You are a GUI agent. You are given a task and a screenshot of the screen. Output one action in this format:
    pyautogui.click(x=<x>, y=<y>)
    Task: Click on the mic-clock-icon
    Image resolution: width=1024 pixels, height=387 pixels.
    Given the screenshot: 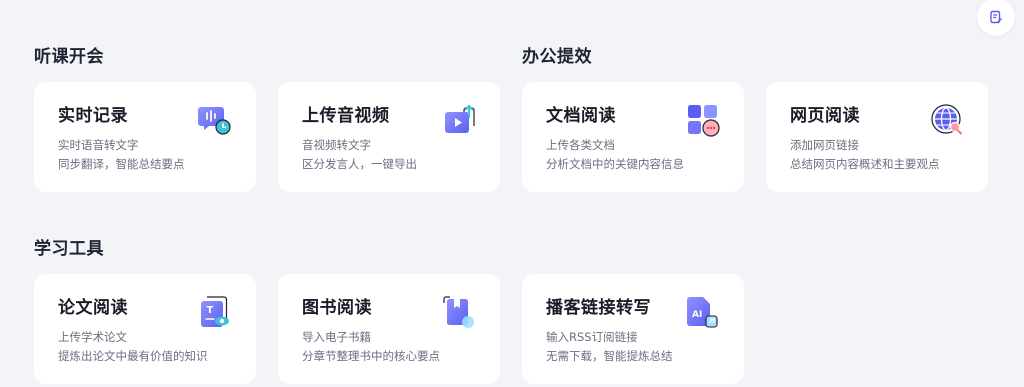 What is the action you would take?
    pyautogui.click(x=214, y=121)
    